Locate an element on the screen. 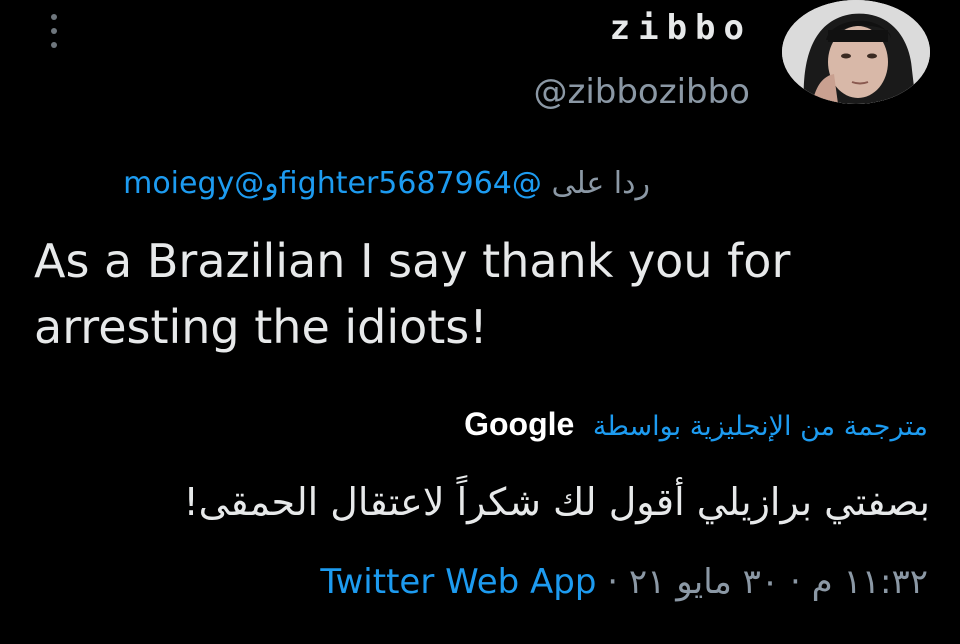  display-name: zibbo is located at coordinates (681, 28).